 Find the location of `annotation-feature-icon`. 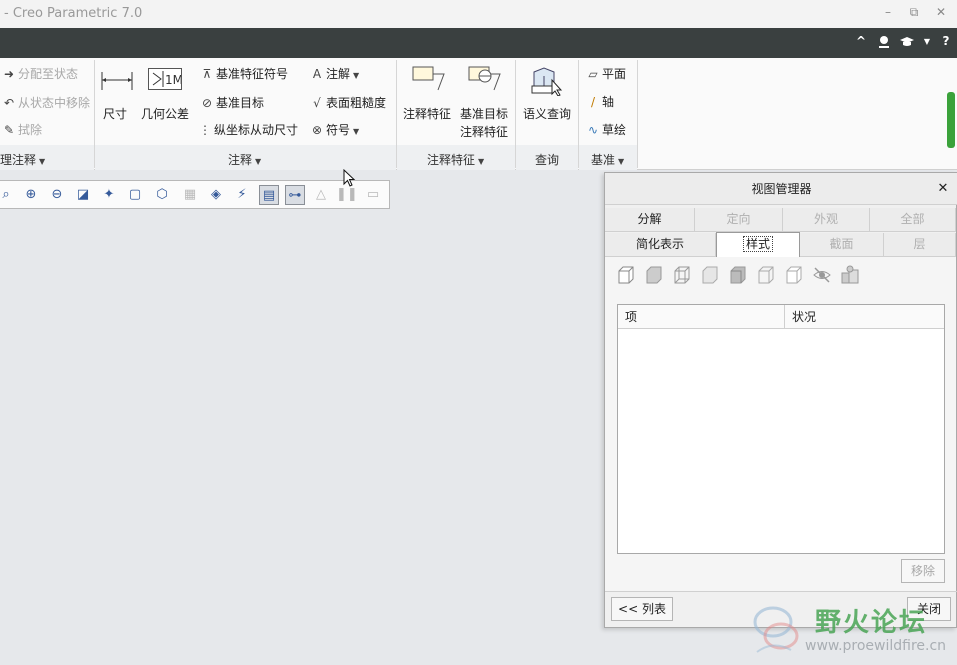

annotation-feature-icon is located at coordinates (429, 79).